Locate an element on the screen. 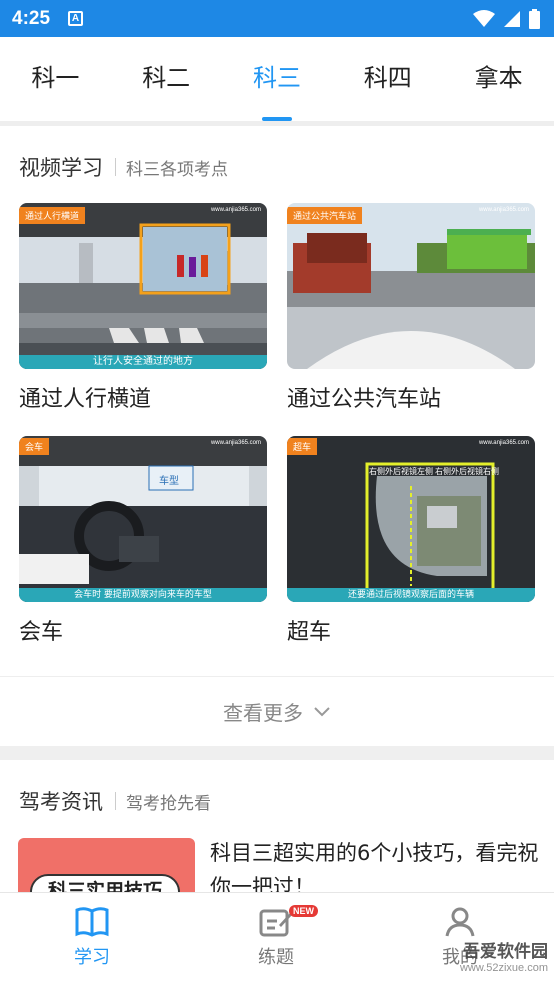  mirror-note-right: 右侧外后视镜右侧 is located at coordinates (467, 471).